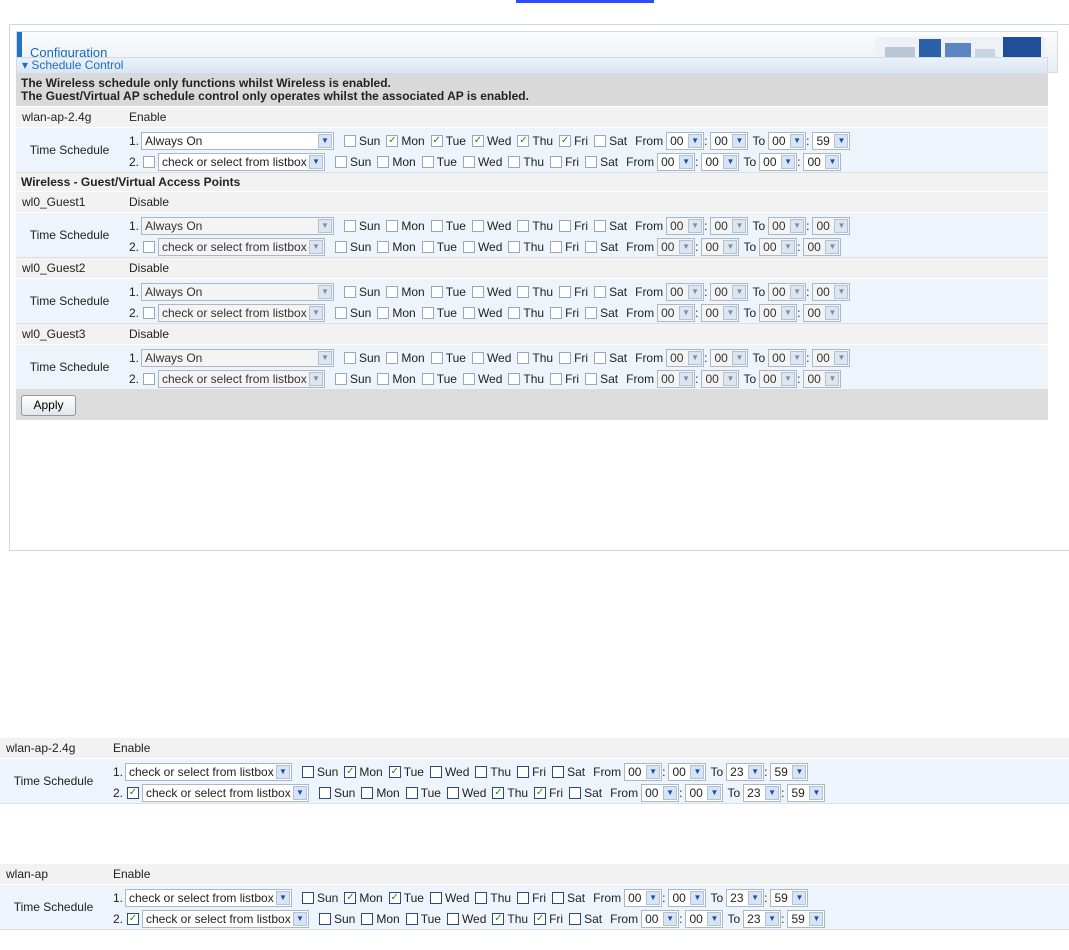 The image size is (1069, 950). What do you see at coordinates (350, 771) in the screenshot?
I see `day-checkbox-mon: ✓` at bounding box center [350, 771].